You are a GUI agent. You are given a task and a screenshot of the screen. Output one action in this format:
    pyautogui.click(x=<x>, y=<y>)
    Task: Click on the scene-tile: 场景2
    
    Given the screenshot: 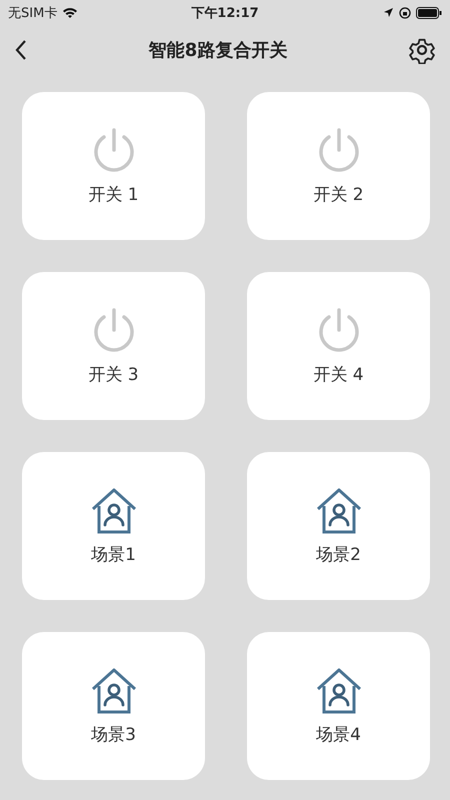 What is the action you would take?
    pyautogui.click(x=338, y=526)
    